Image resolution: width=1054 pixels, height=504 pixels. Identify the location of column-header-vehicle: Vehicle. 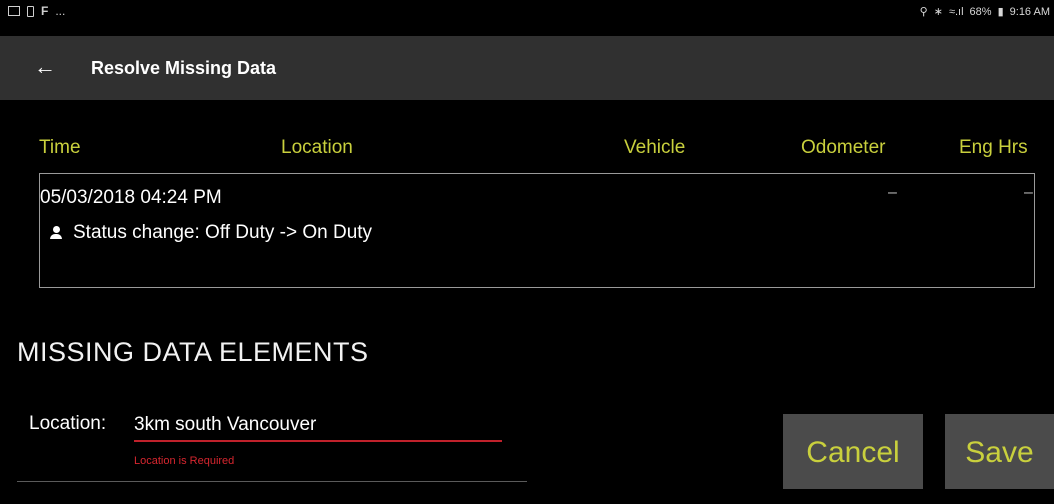
(655, 147).